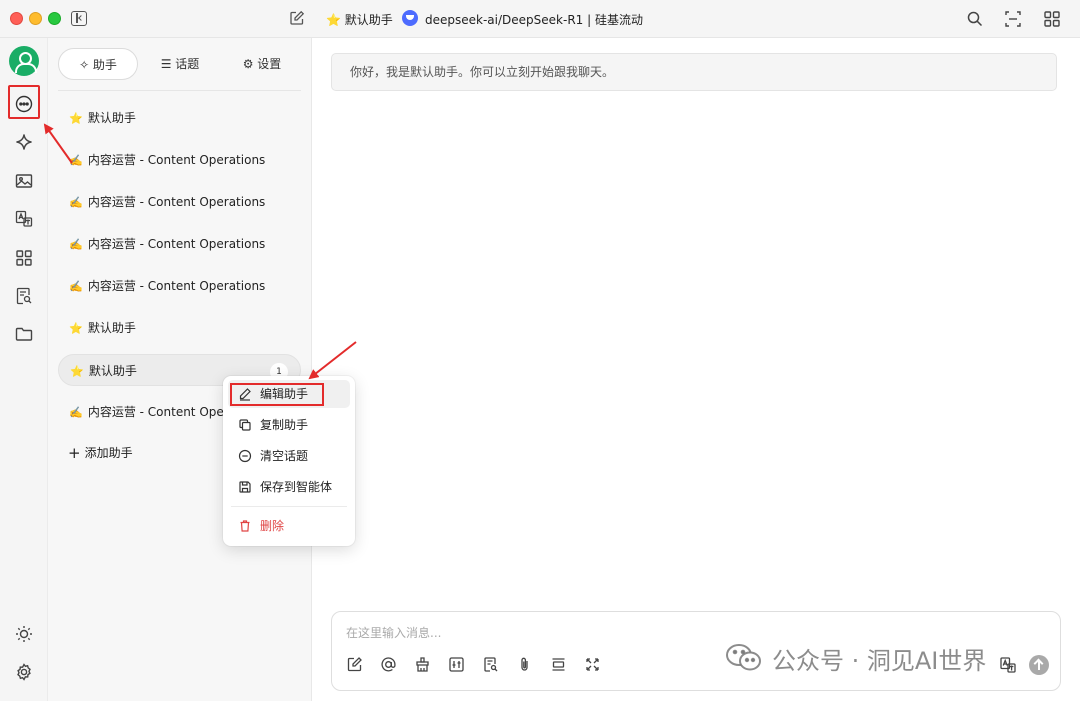  I want to click on layout-grid-icon, so click(1052, 19).